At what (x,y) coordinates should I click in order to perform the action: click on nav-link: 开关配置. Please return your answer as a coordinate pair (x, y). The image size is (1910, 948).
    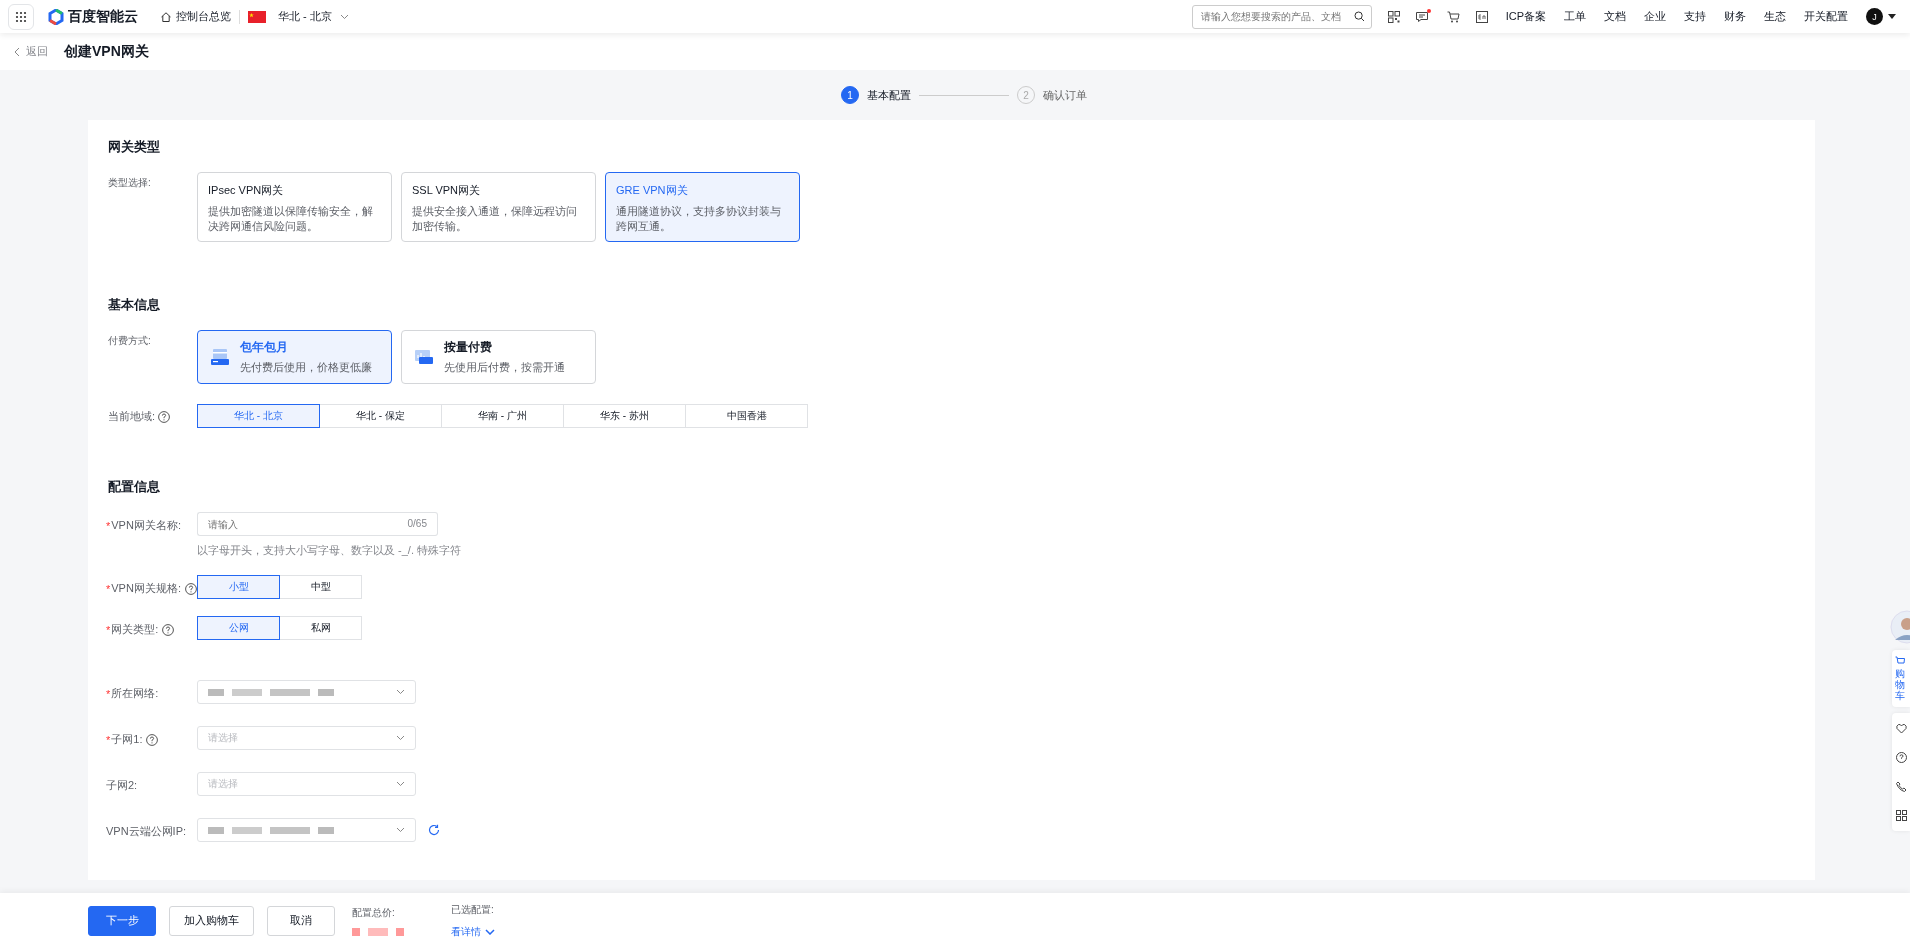
    Looking at the image, I should click on (1826, 16).